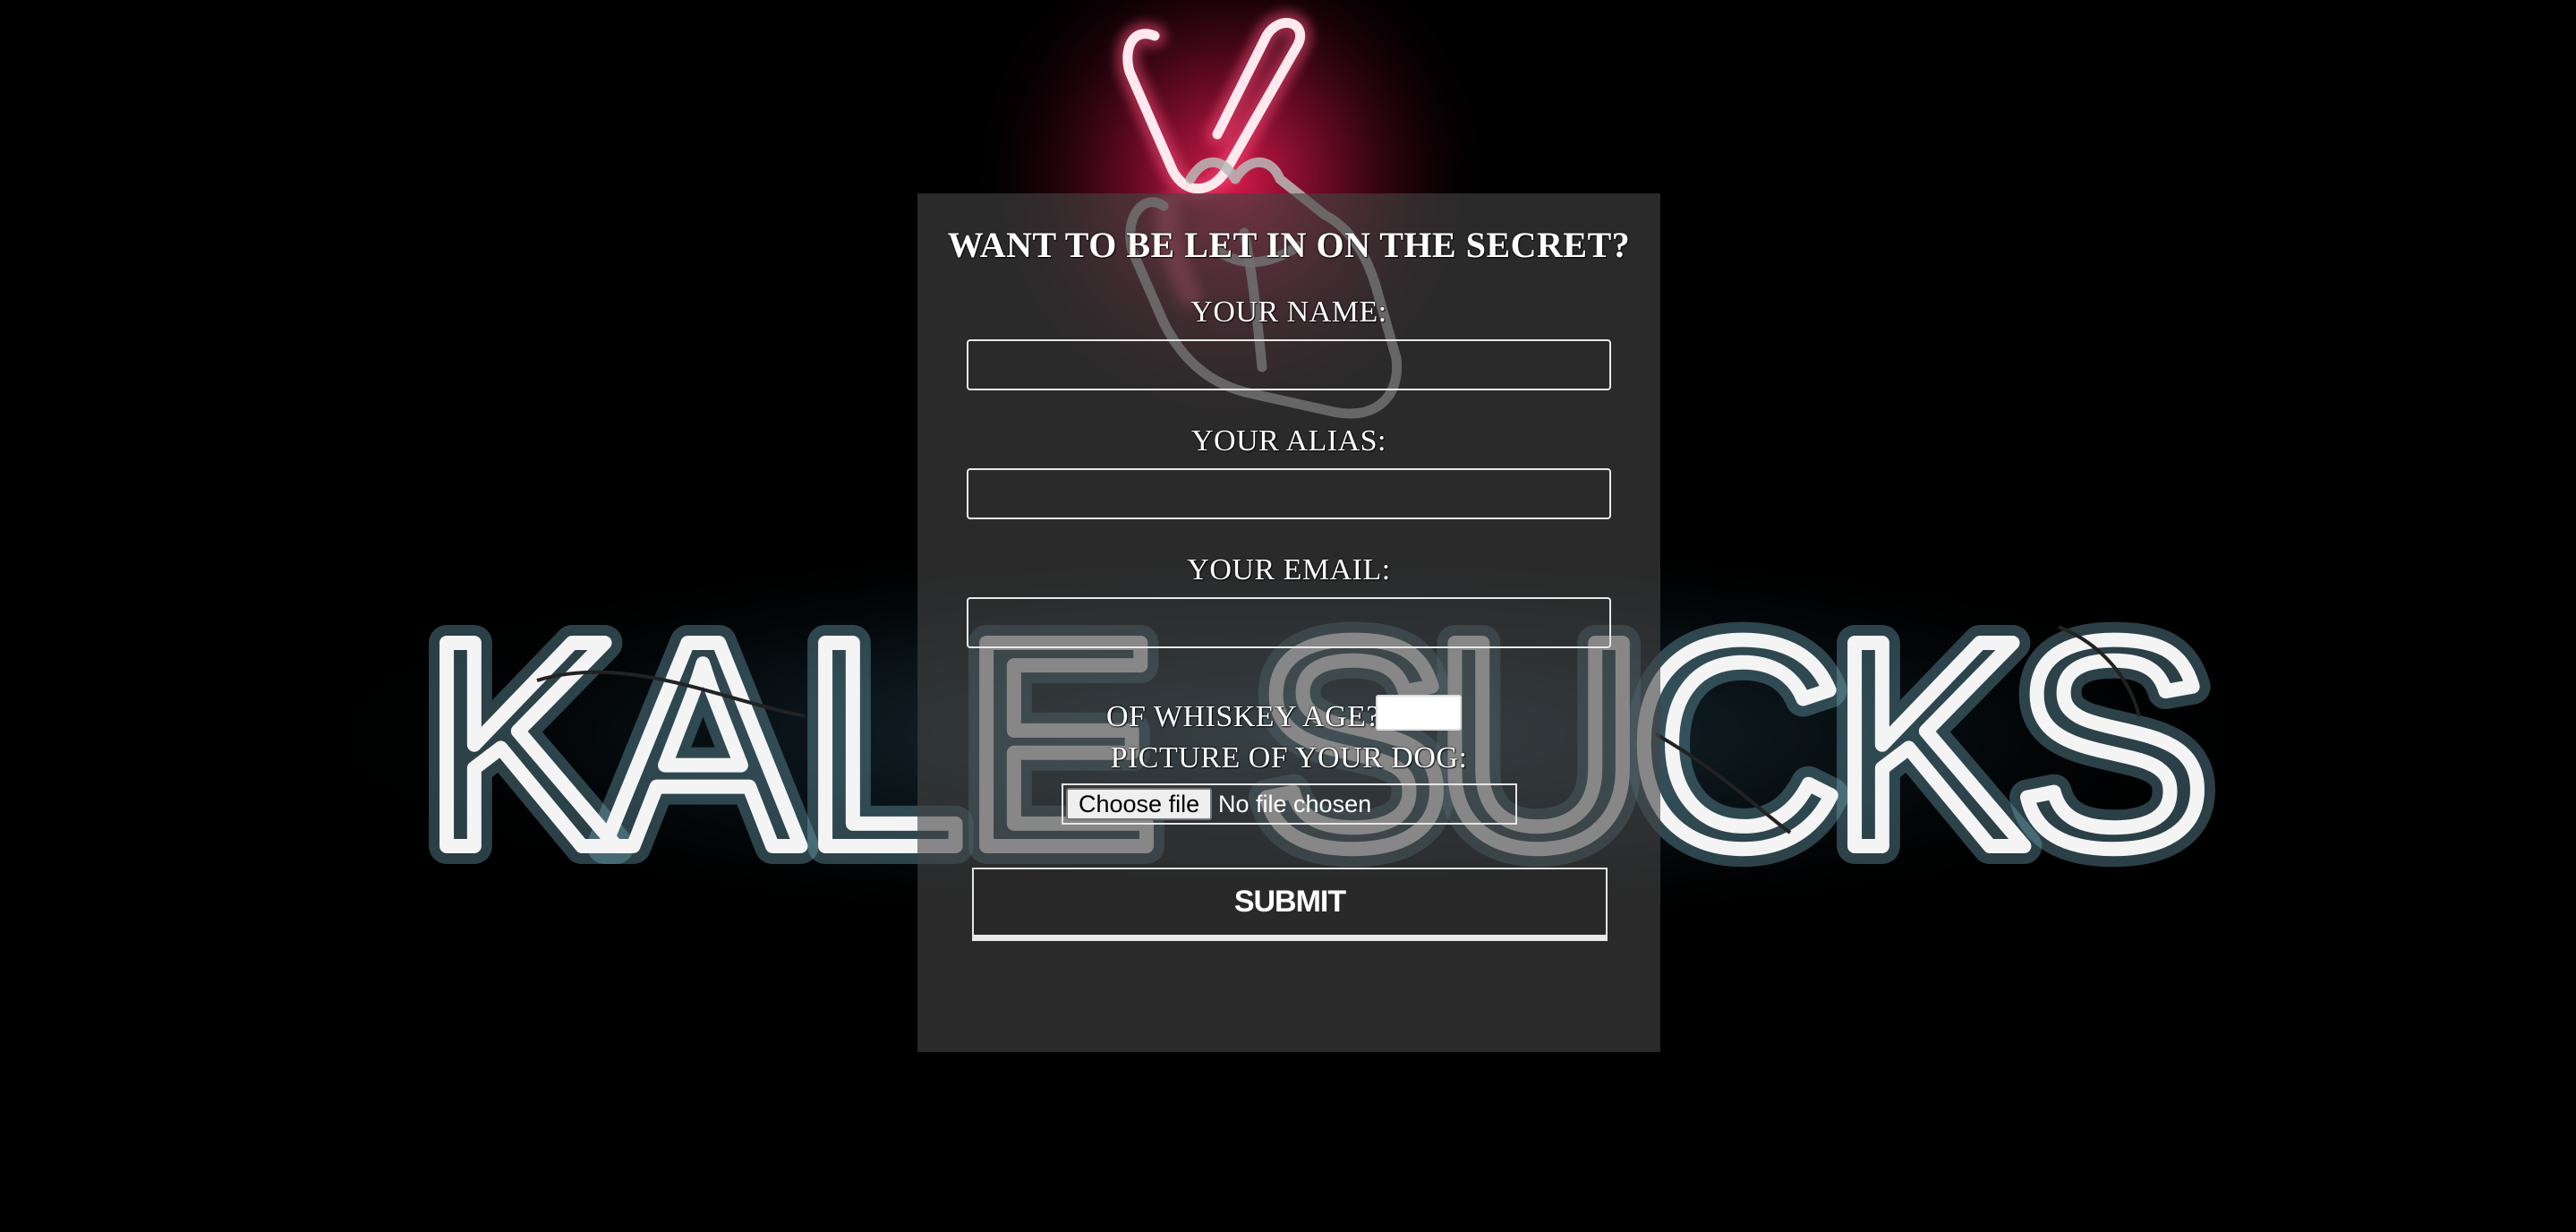 The image size is (2576, 1232). I want to click on neon-letter: S, so click(2112, 743).